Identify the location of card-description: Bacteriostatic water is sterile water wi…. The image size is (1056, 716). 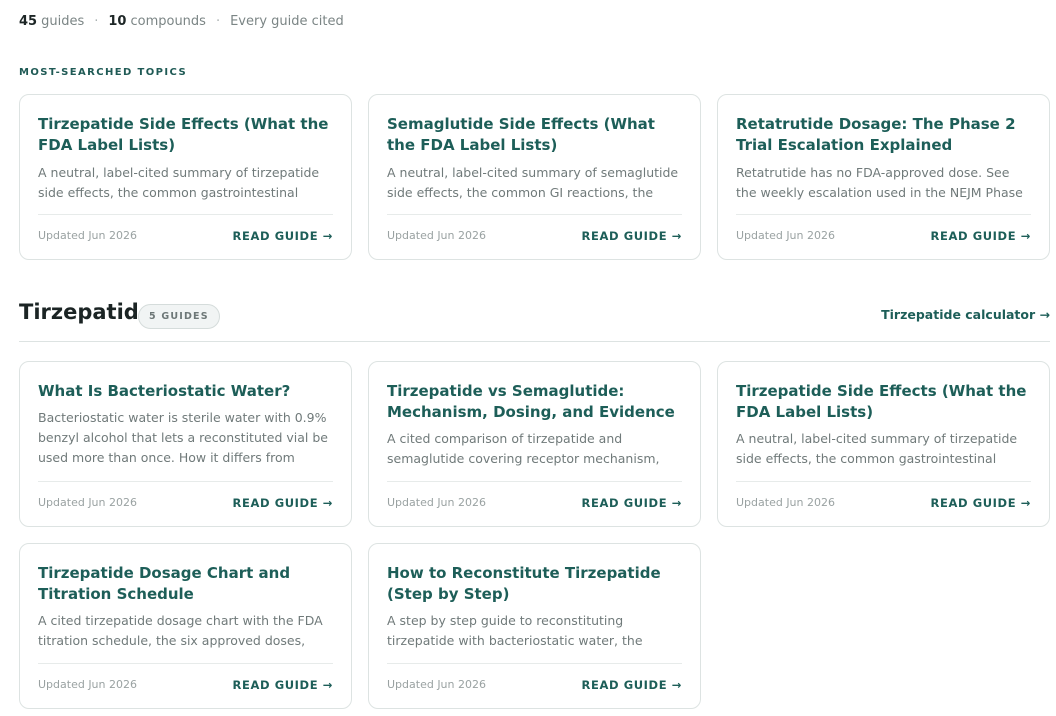
(183, 437).